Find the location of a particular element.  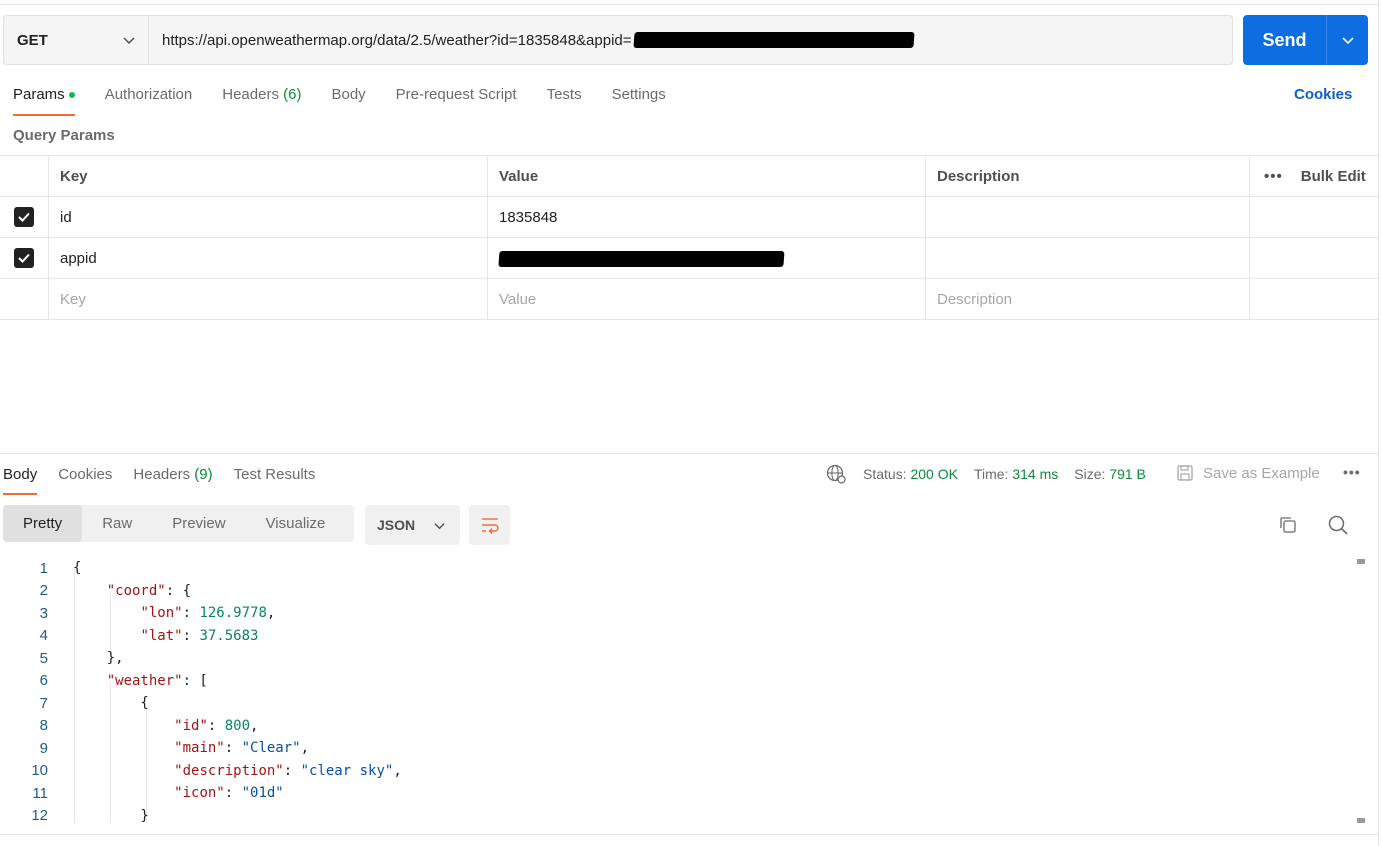

tab-params: Params is located at coordinates (44, 99).